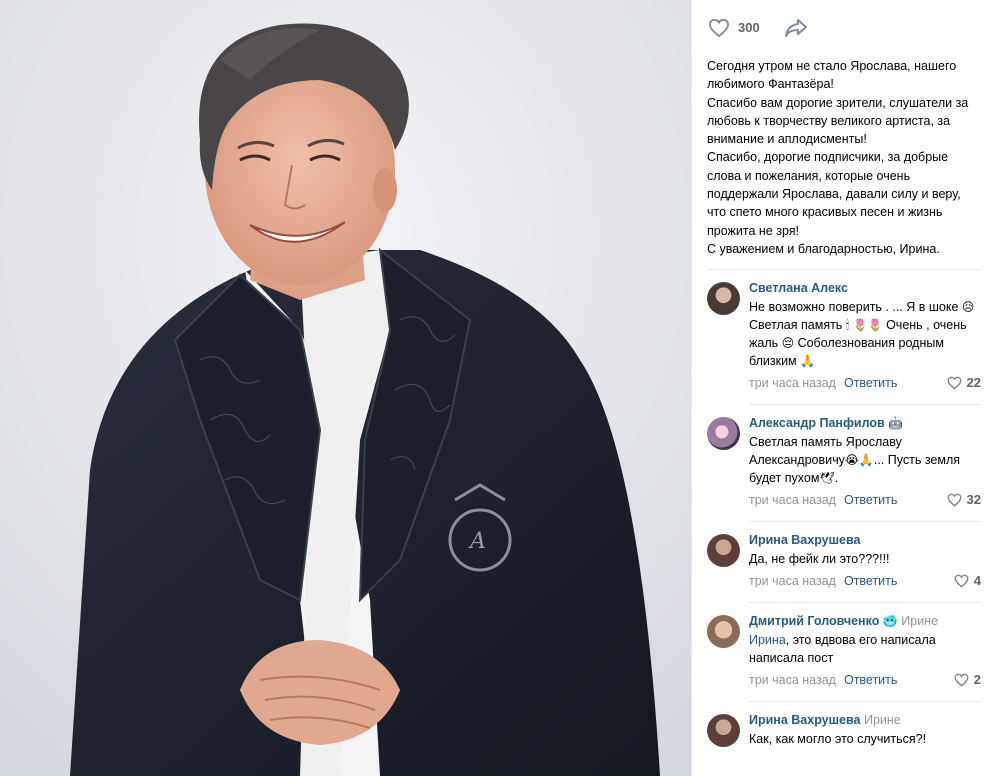  I want to click on comment-meta: три часа назад Ответить 22, so click(865, 383).